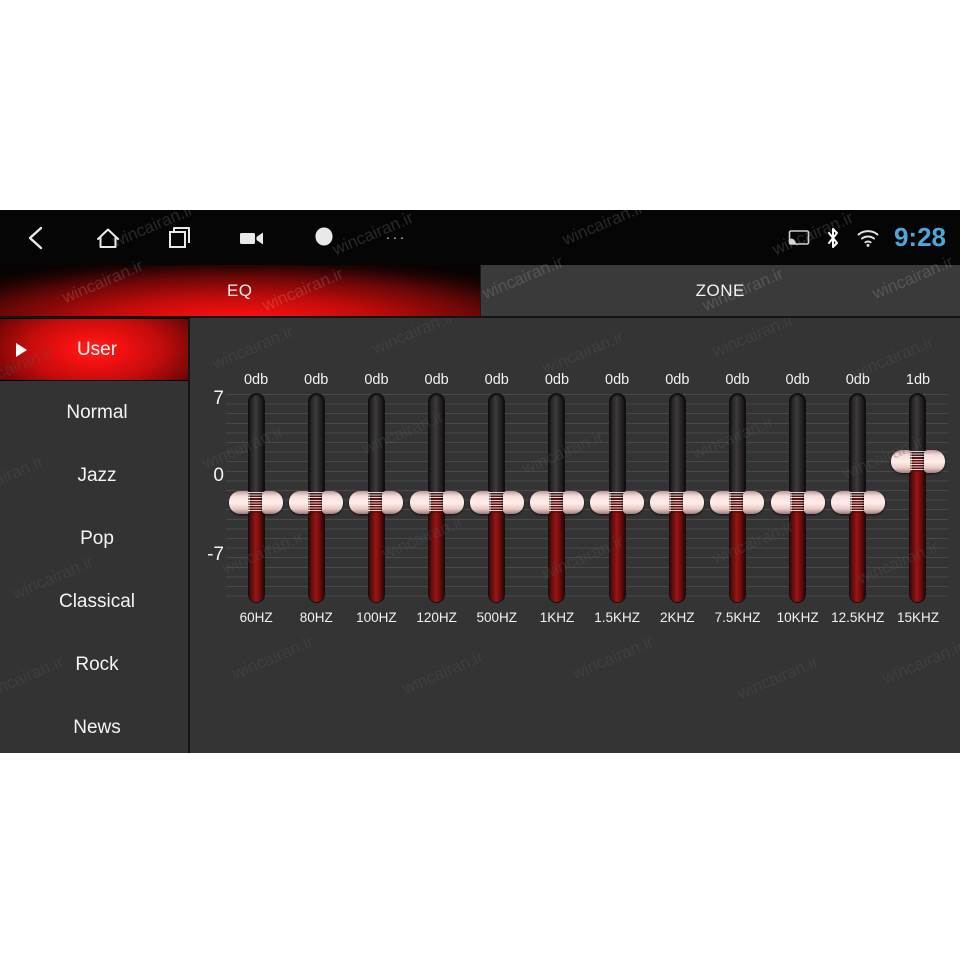  I want to click on tab-zone: ZONE, so click(719, 291).